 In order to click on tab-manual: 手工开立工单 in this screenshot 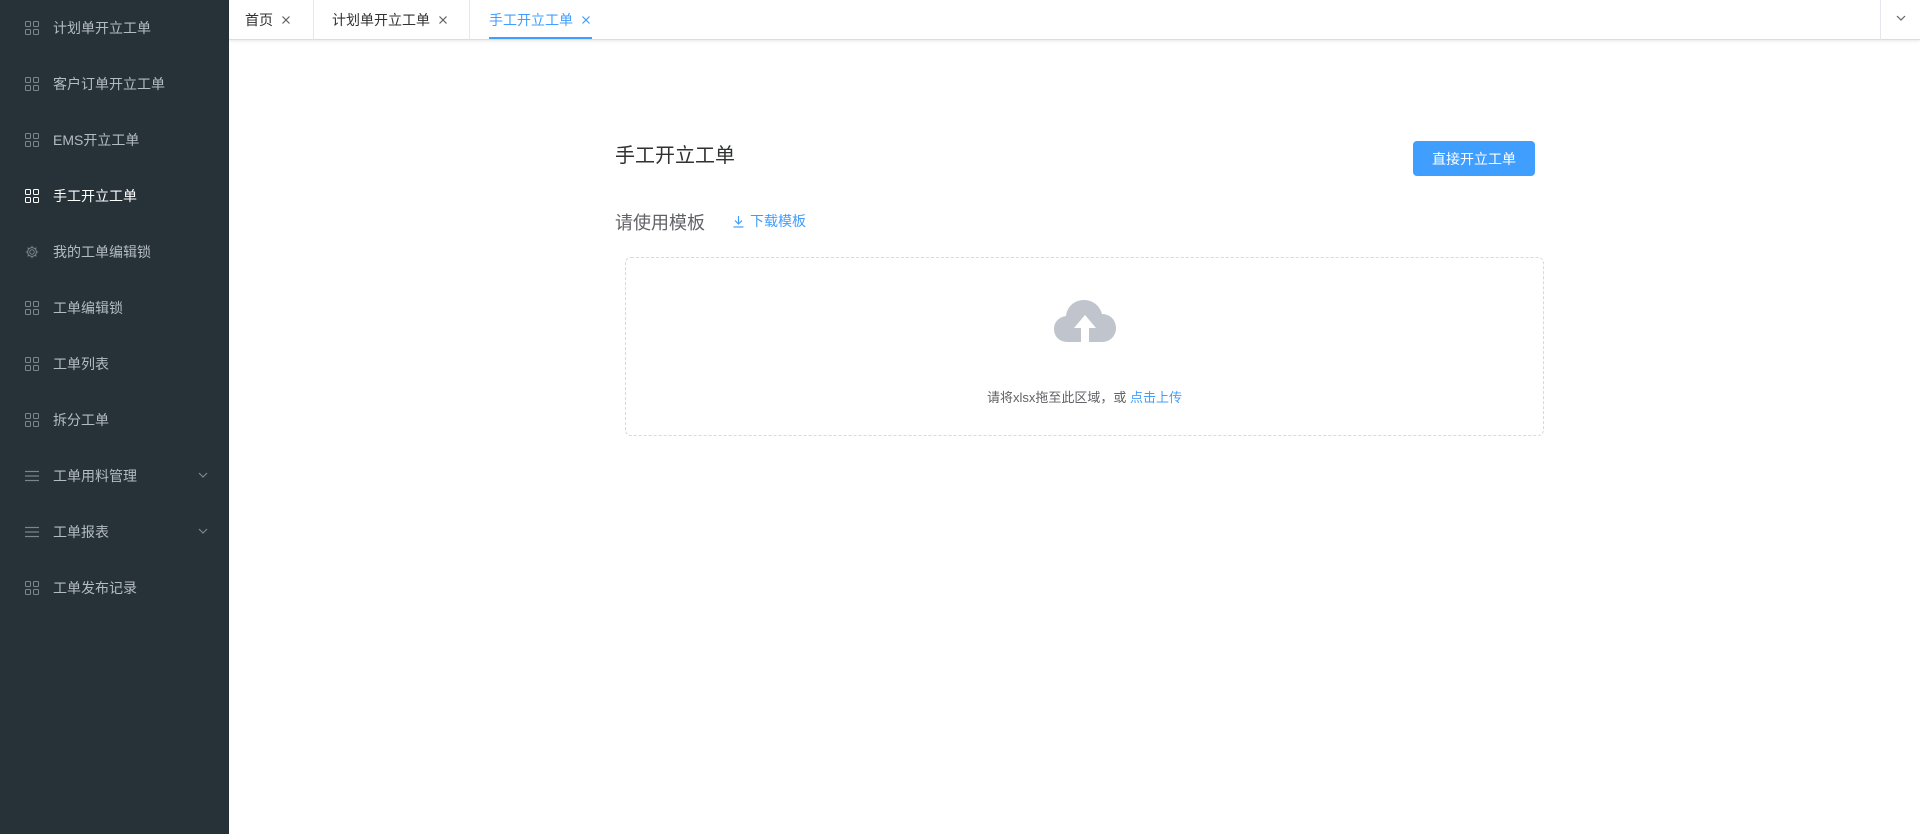, I will do `click(540, 20)`.